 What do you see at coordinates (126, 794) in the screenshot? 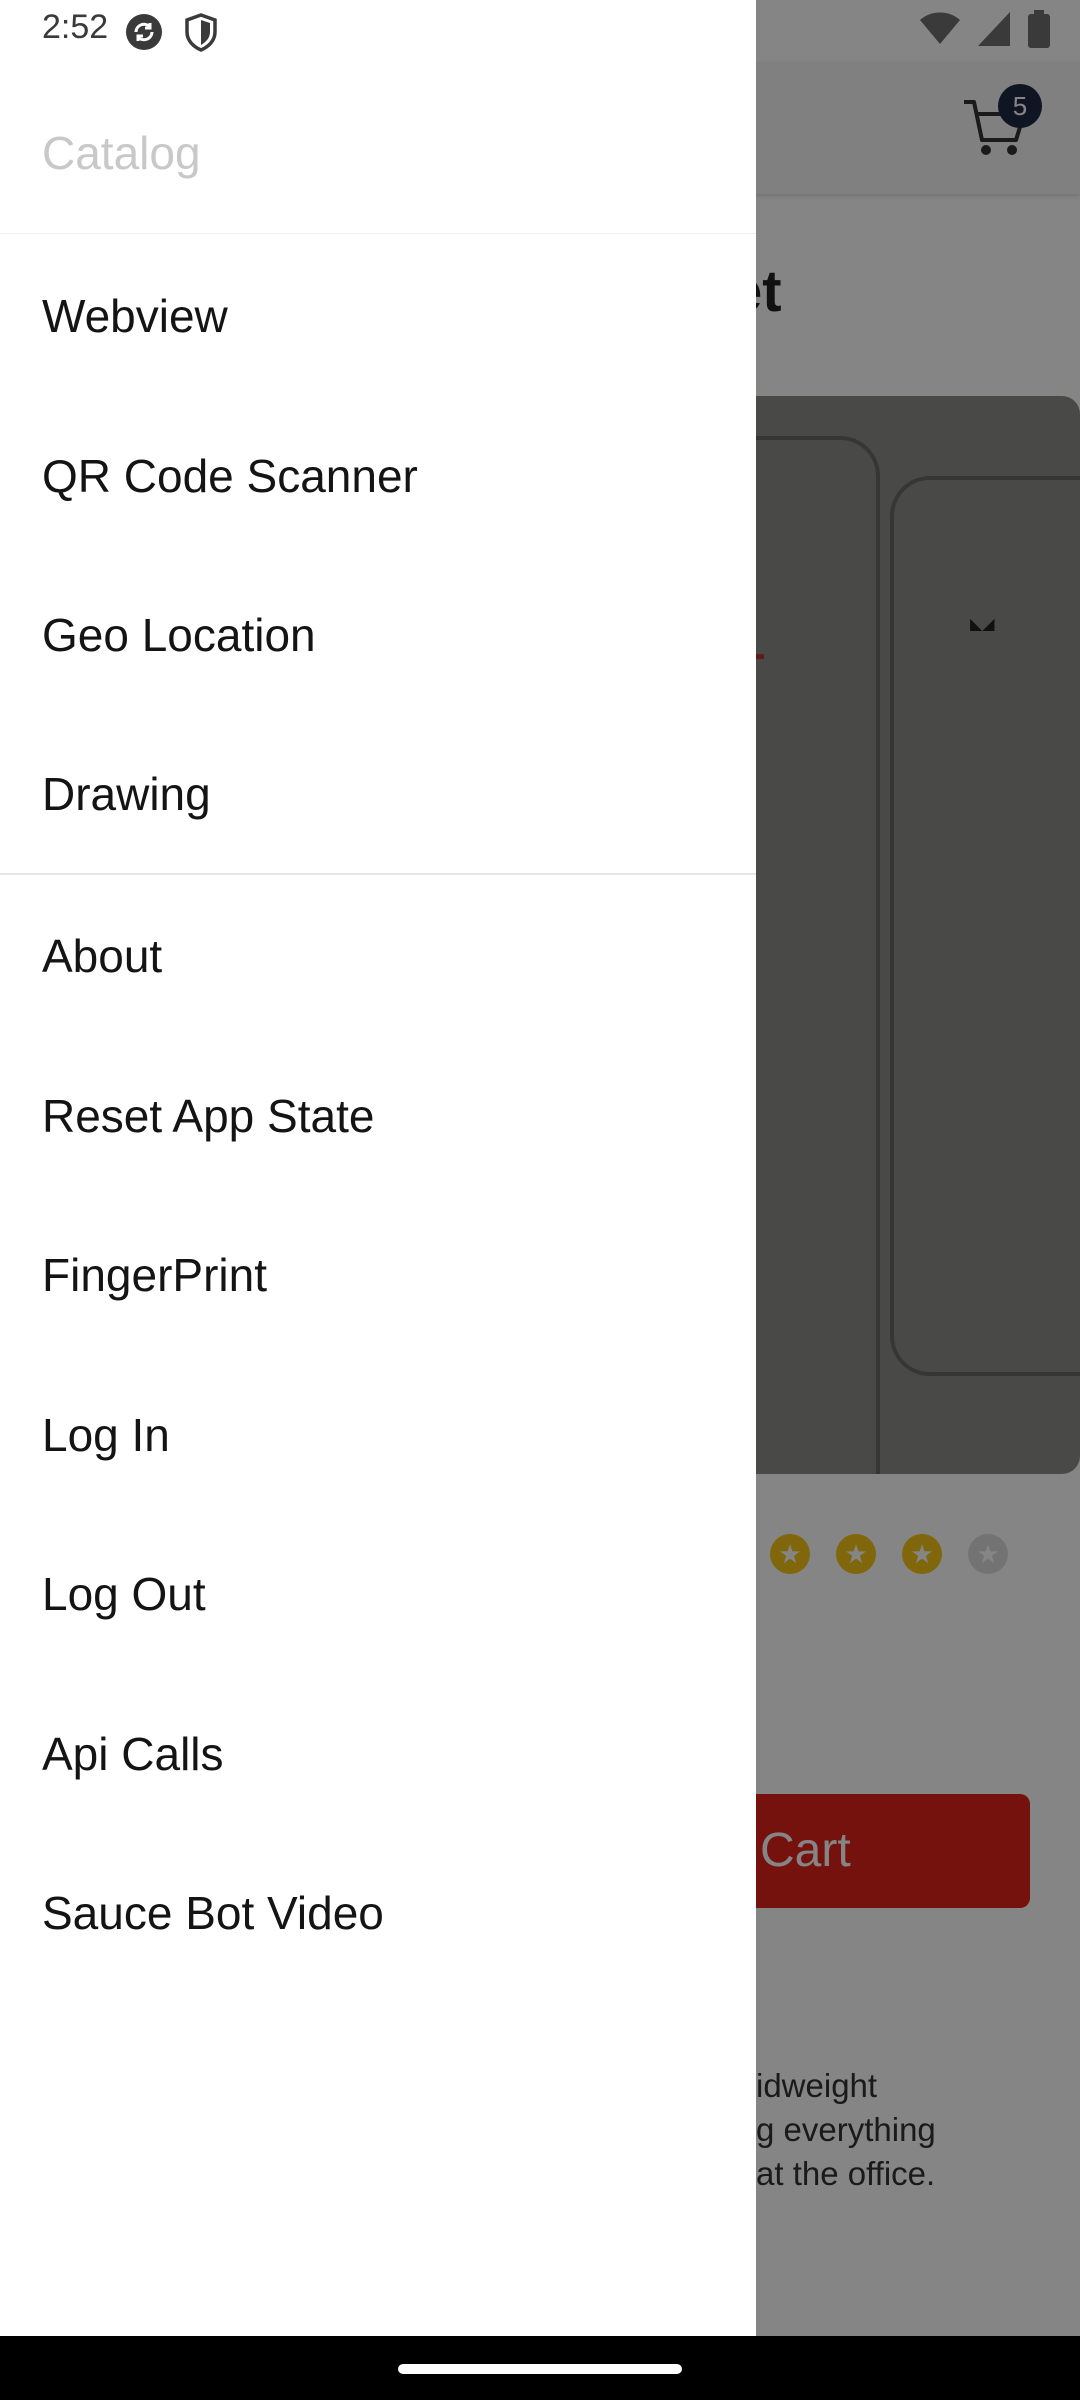
I see `menu-item-label: Drawing` at bounding box center [126, 794].